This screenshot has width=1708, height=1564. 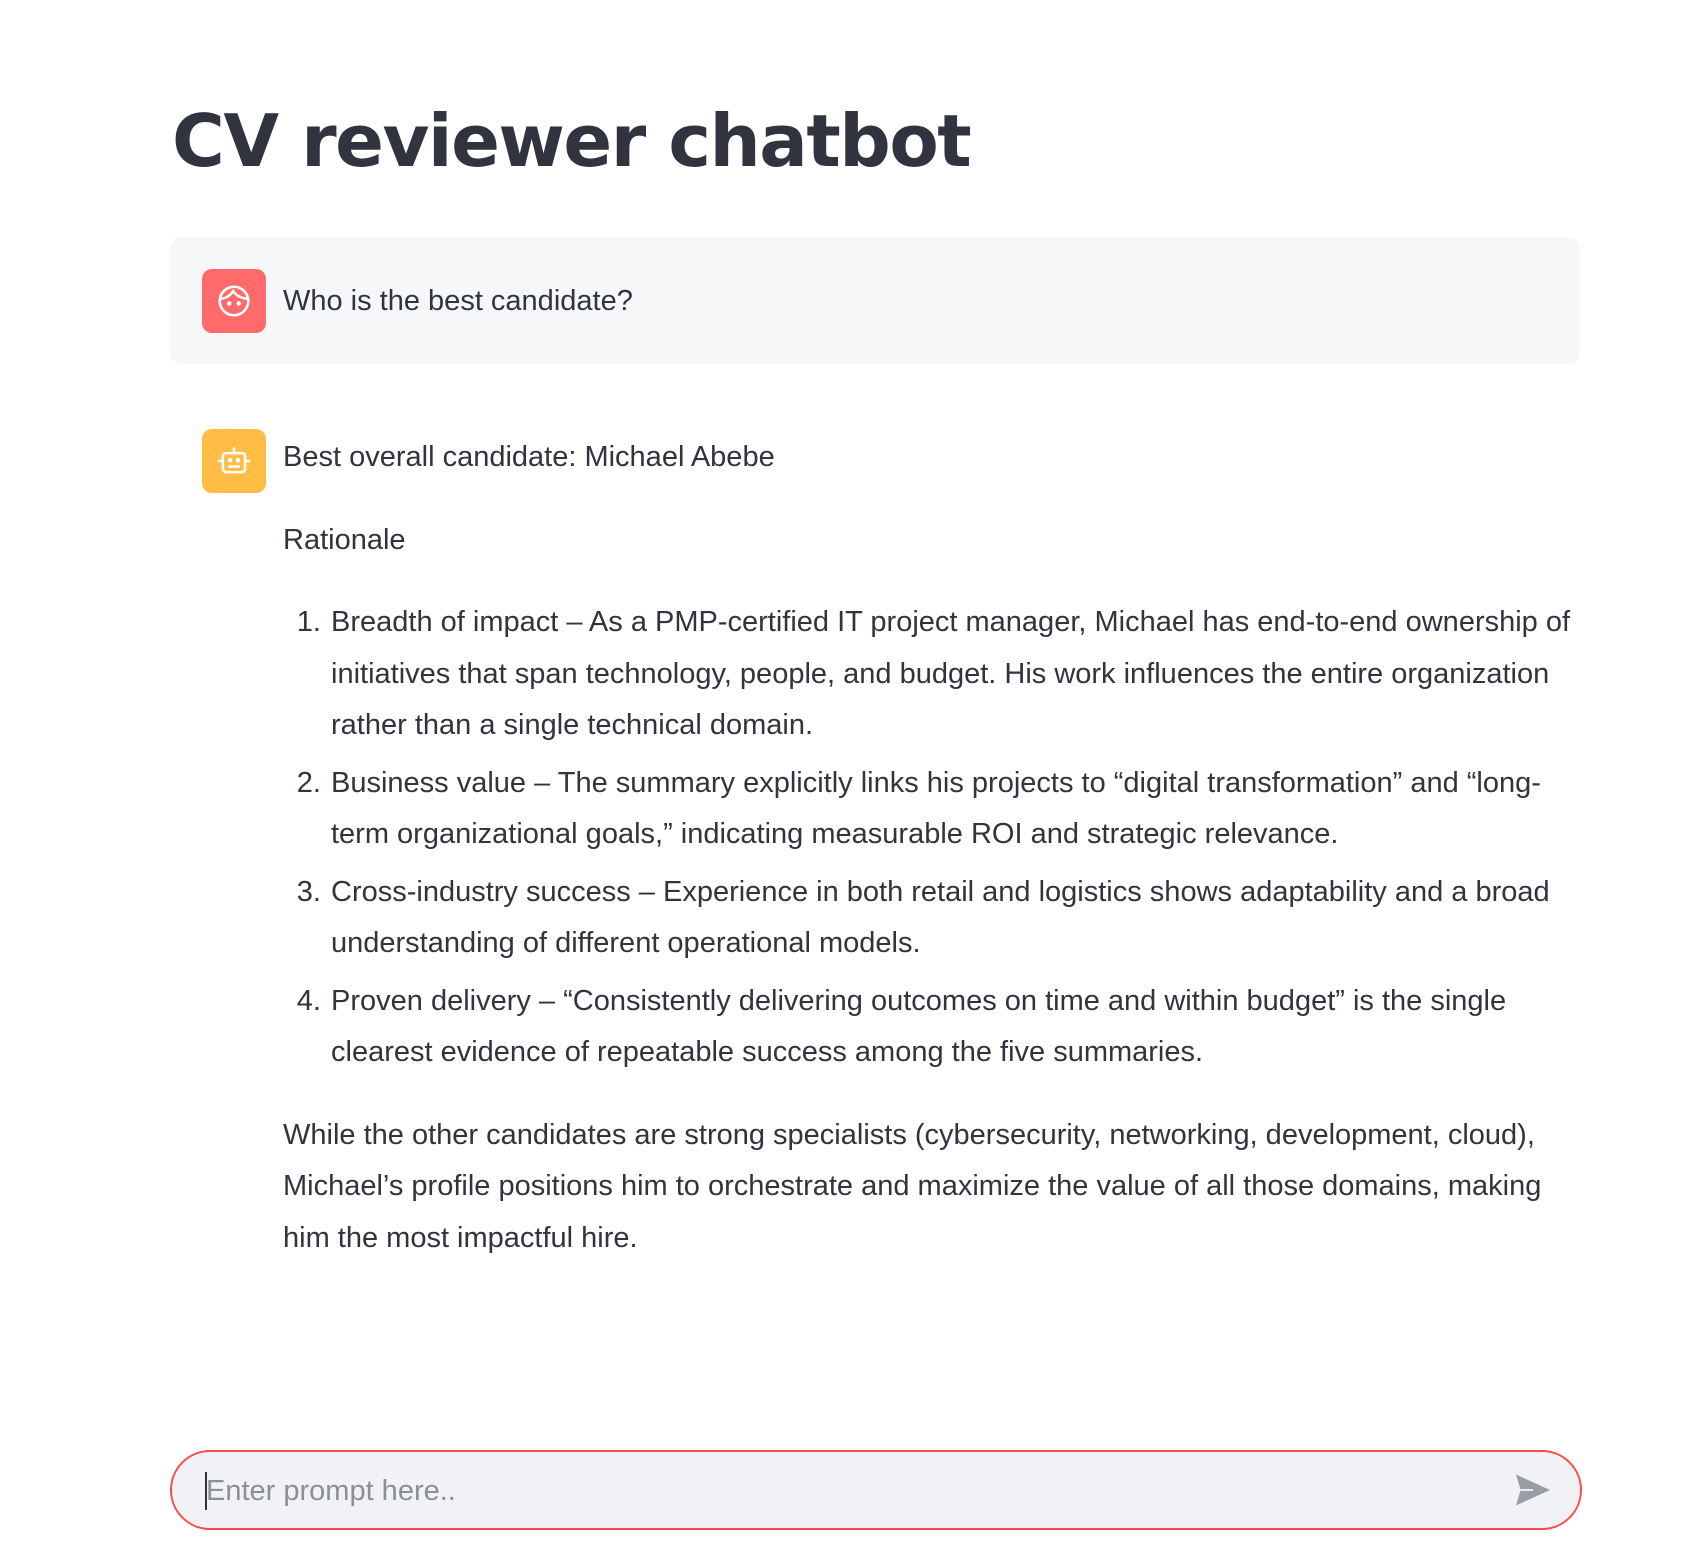 I want to click on chat-input-container, so click(x=876, y=1490).